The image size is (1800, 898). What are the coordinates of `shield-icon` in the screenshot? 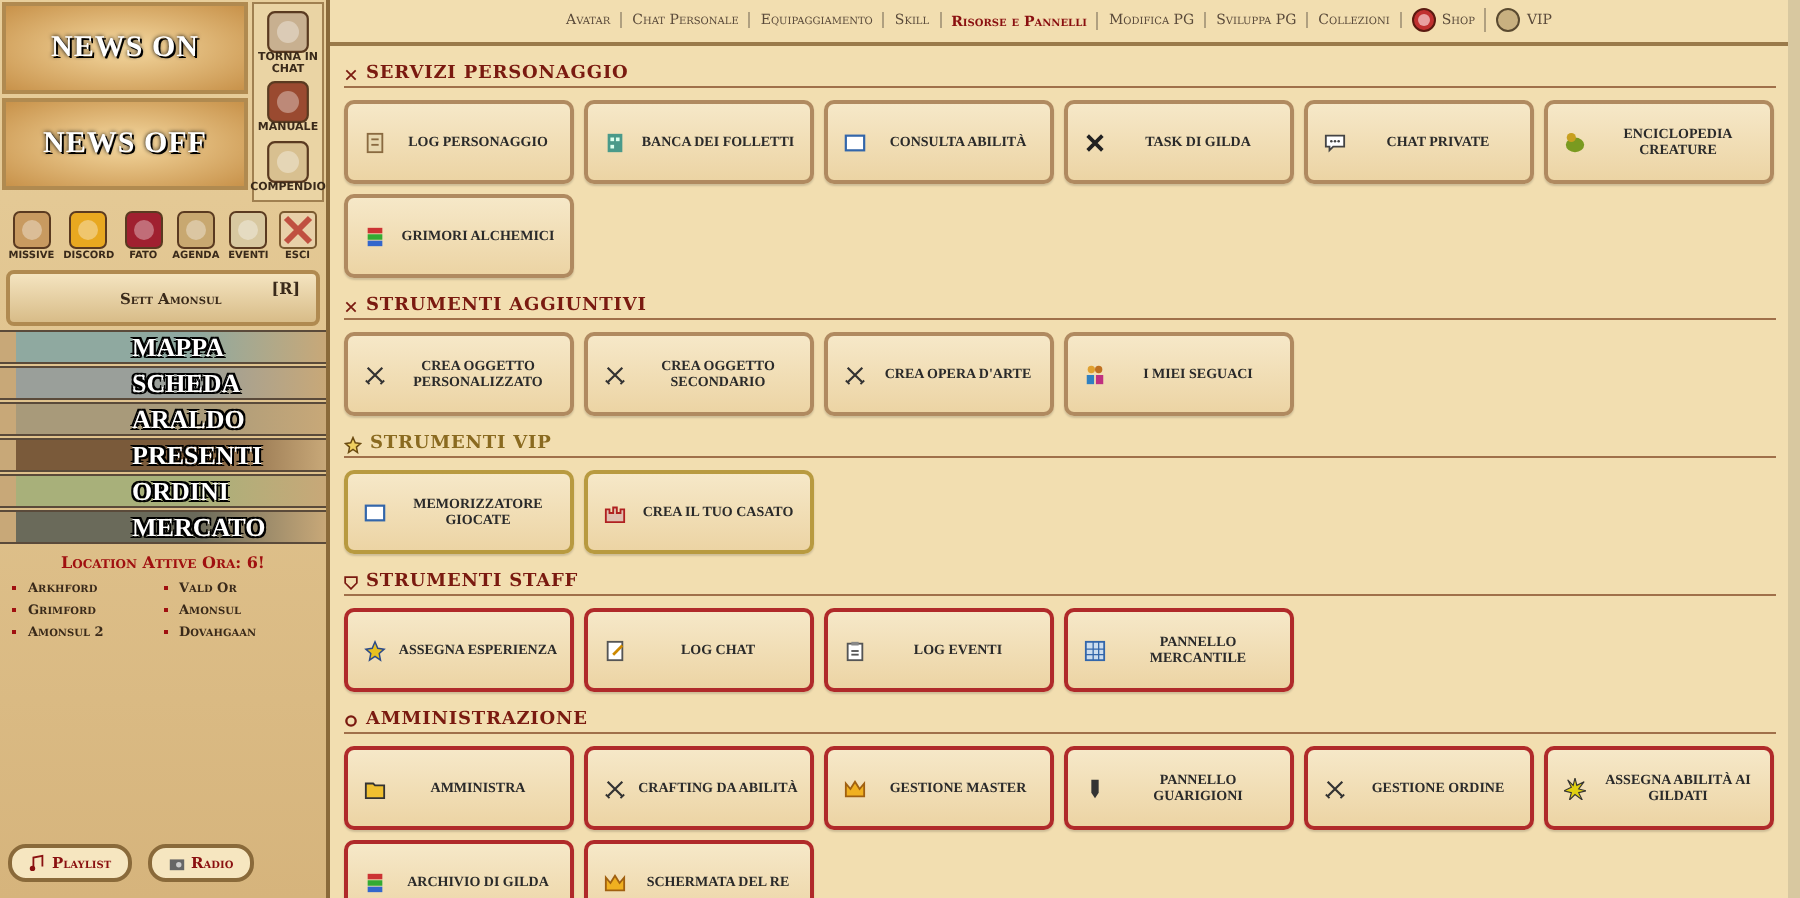 It's located at (351, 582).